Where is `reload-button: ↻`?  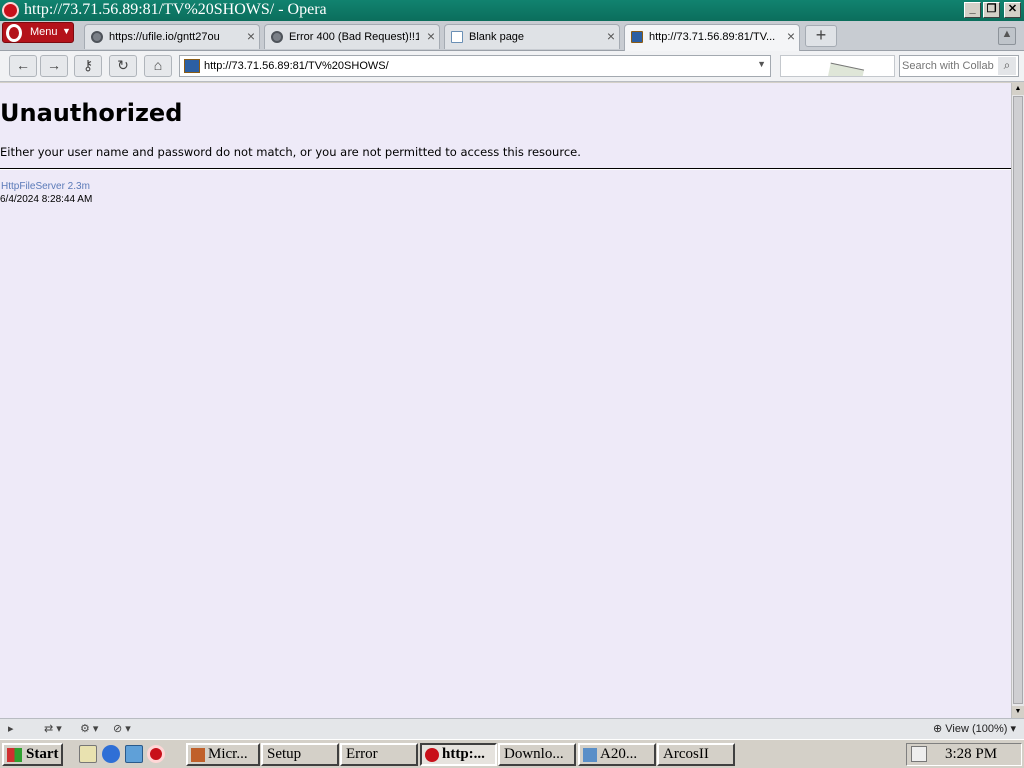
reload-button: ↻ is located at coordinates (123, 66).